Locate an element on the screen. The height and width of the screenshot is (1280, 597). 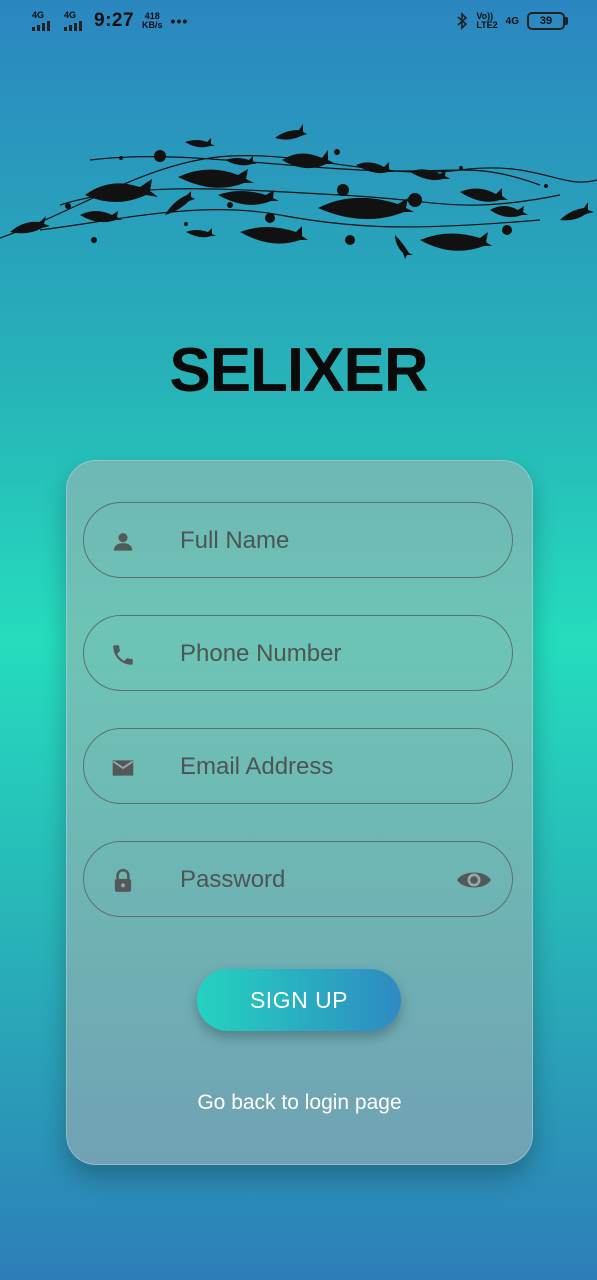
clock: 9:27 is located at coordinates (114, 20).